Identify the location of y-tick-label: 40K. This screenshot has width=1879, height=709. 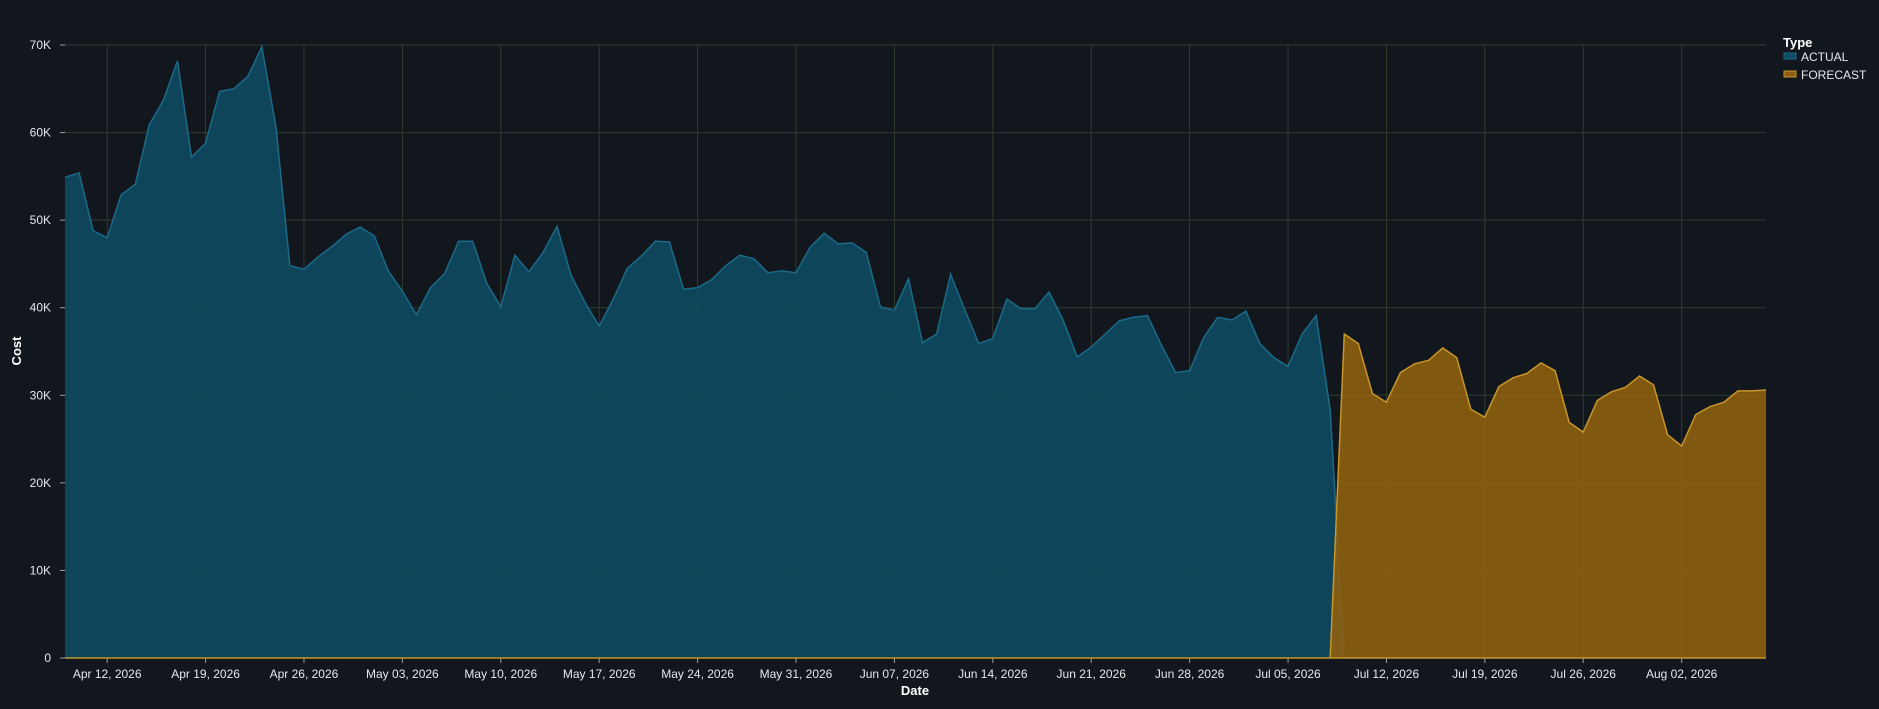
(40, 308).